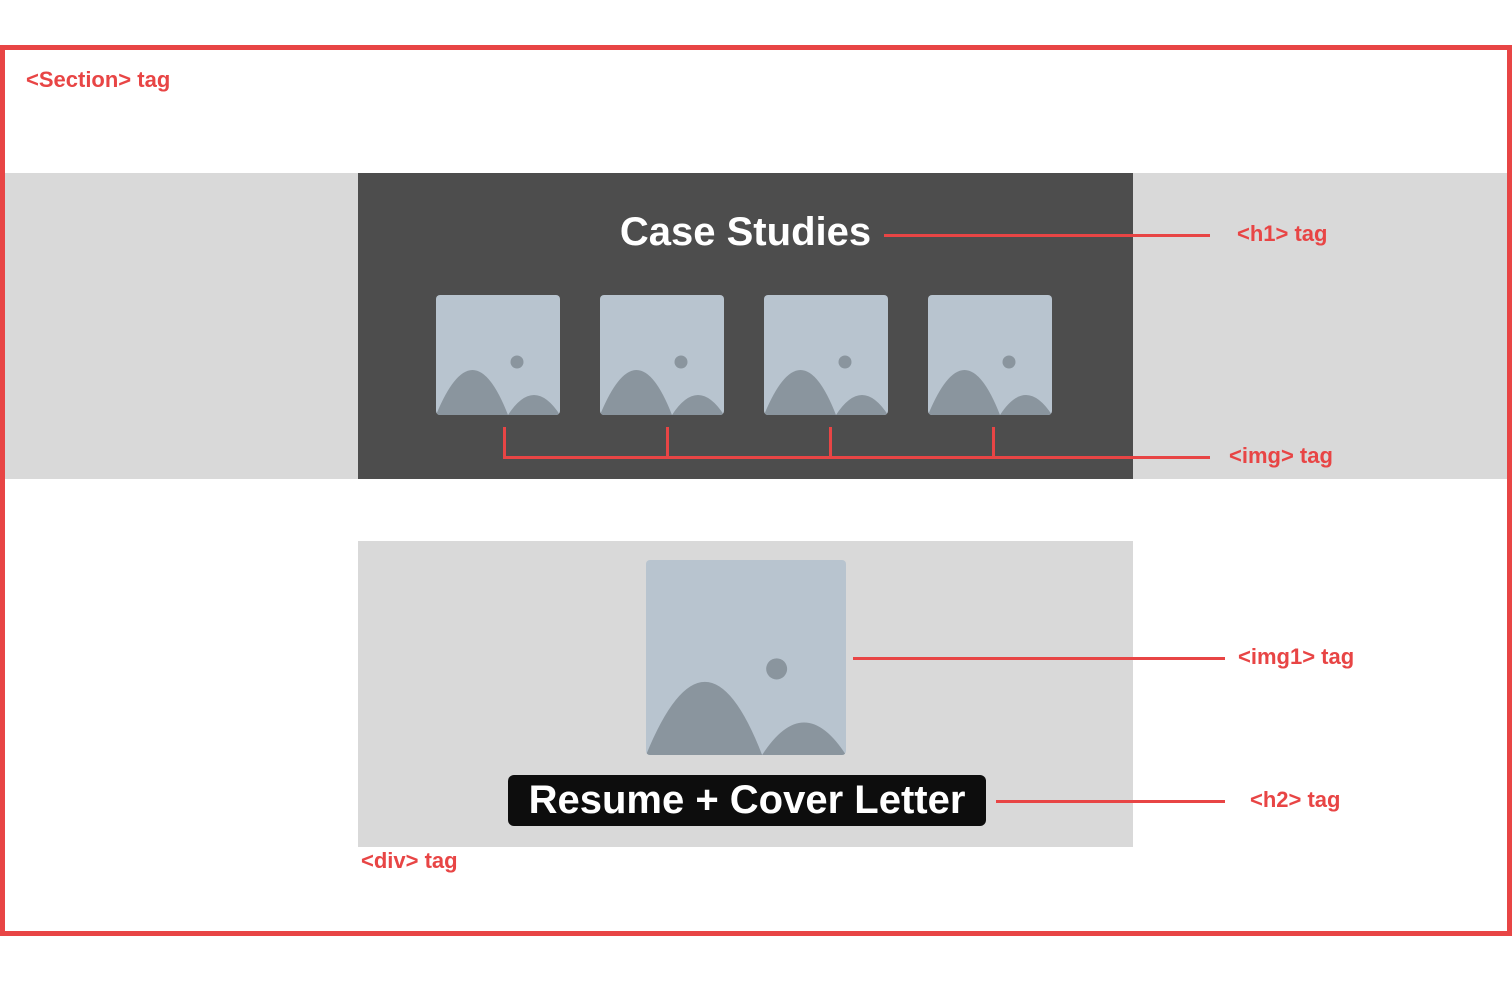  I want to click on img1-tag-label: <img1> tag, so click(1296, 656).